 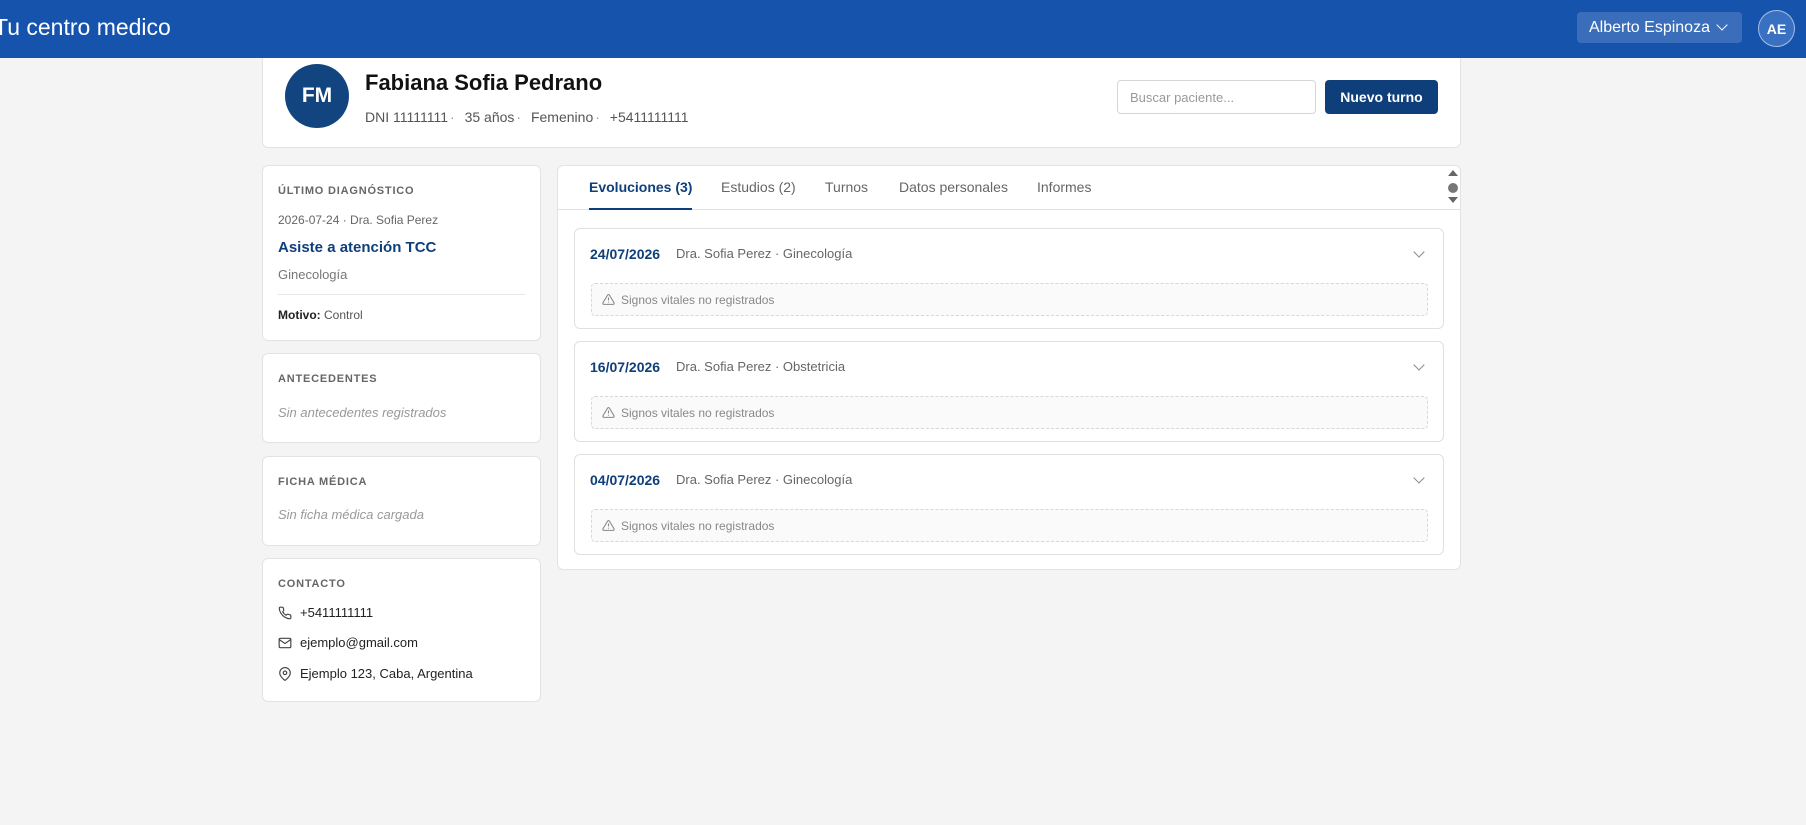 What do you see at coordinates (1453, 200) in the screenshot?
I see `scroll-down-icon` at bounding box center [1453, 200].